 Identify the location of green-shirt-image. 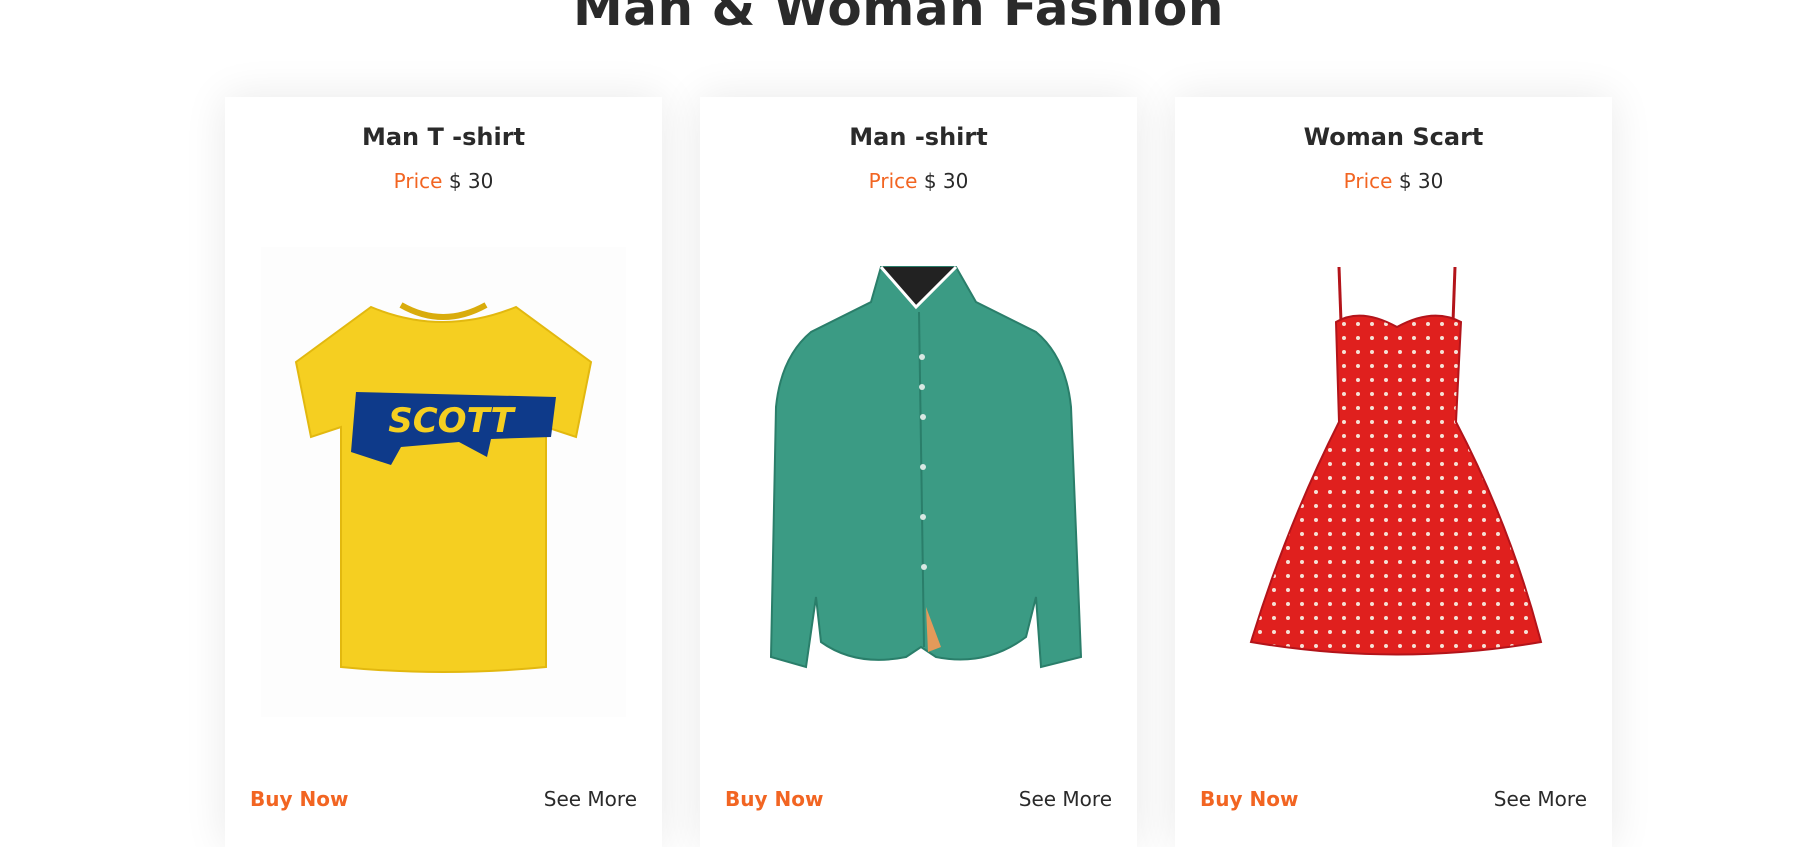
(918, 482).